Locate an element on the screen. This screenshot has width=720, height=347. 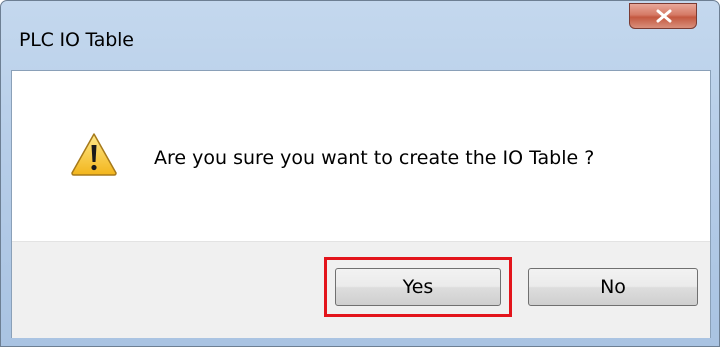
yes-button: Yes is located at coordinates (418, 287).